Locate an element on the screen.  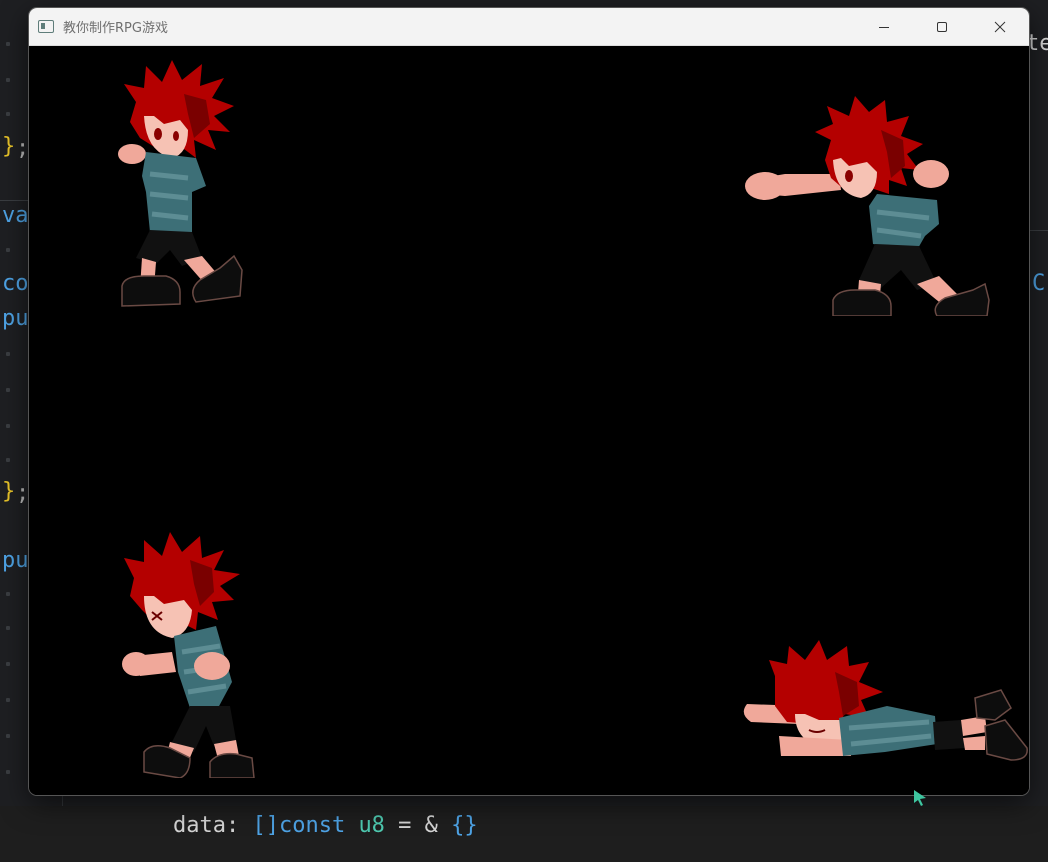
player-sprite-hurt is located at coordinates (188, 655).